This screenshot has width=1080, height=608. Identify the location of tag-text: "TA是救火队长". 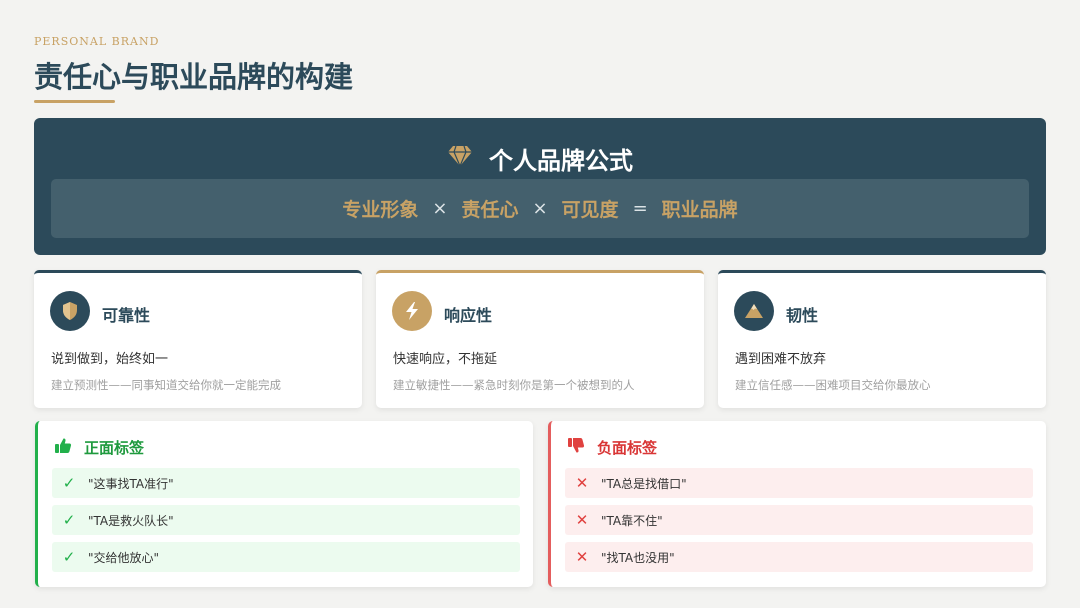
(131, 520).